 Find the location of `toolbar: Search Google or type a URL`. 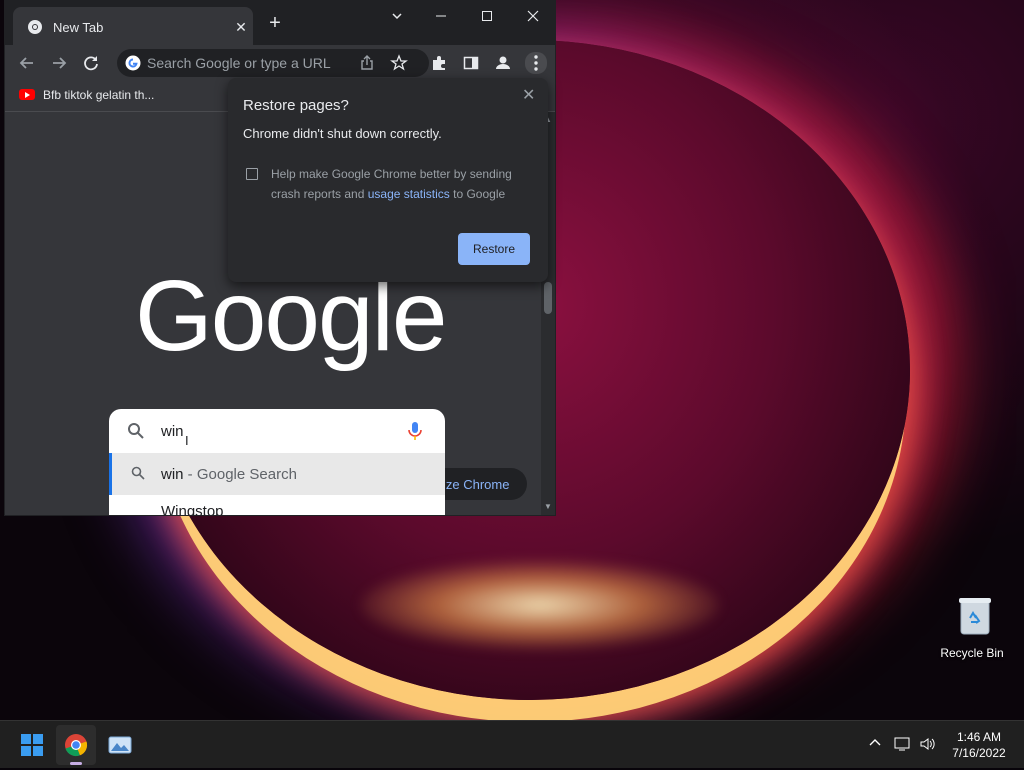

toolbar: Search Google or type a URL is located at coordinates (280, 63).